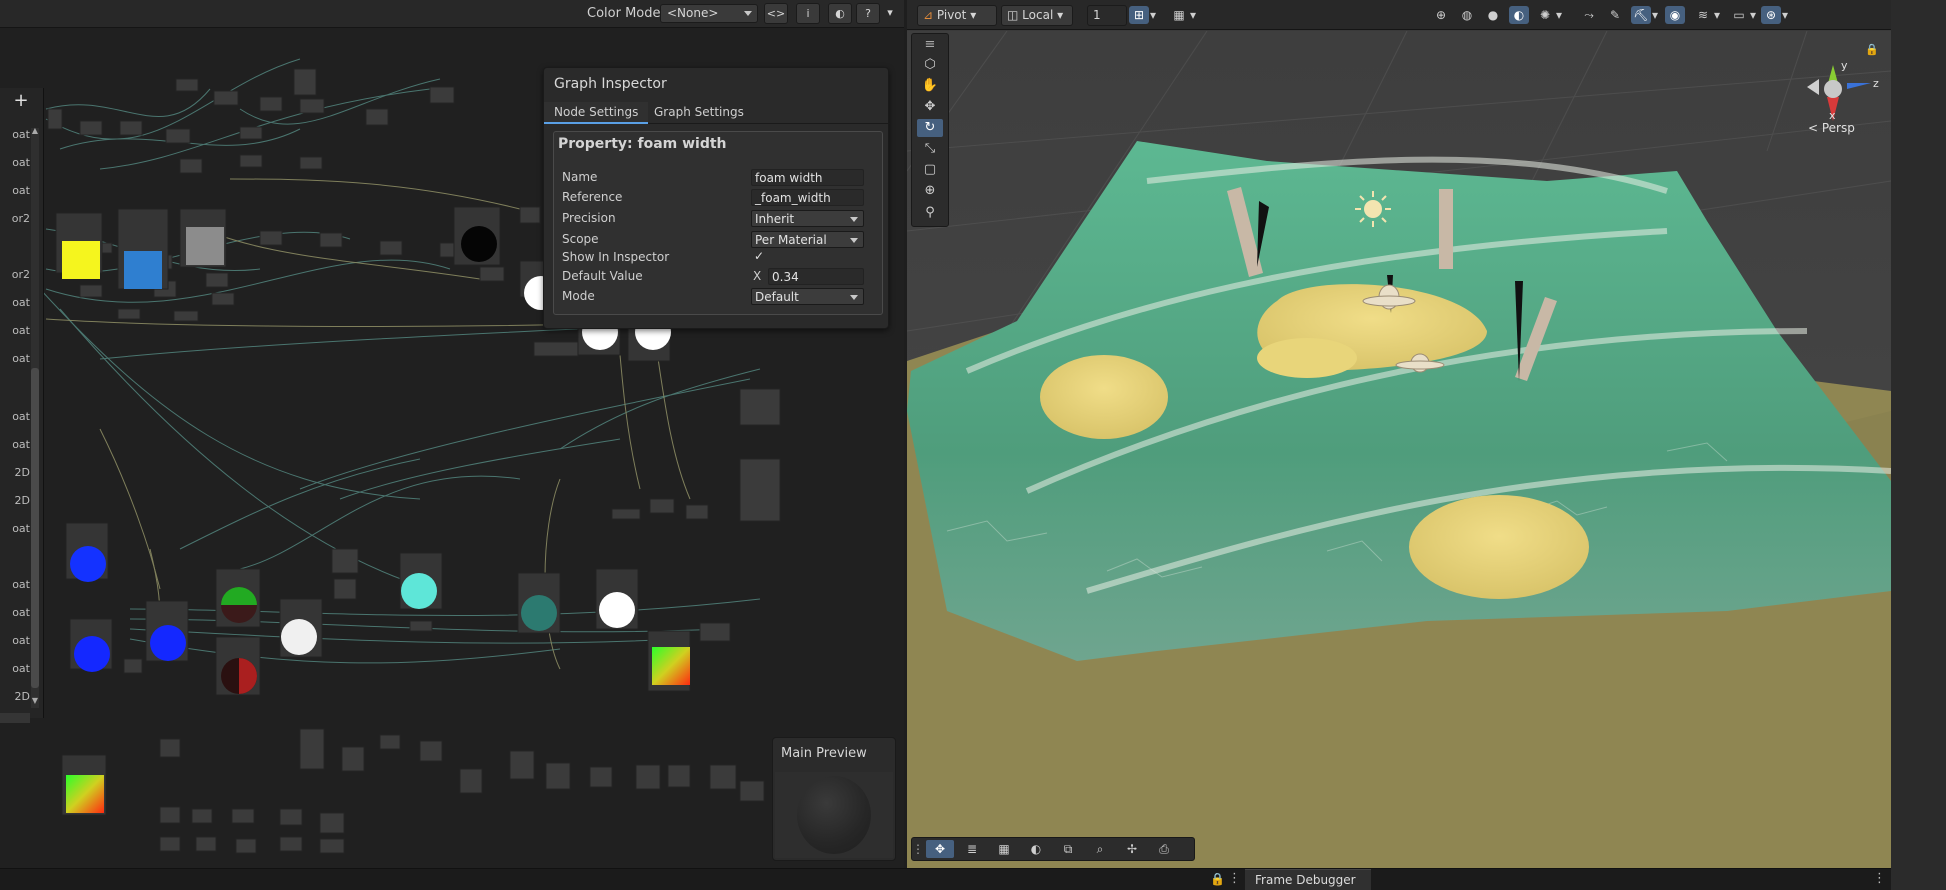 The width and height of the screenshot is (1946, 890). What do you see at coordinates (35, 131) in the screenshot?
I see `scroll-up-icon: ▲` at bounding box center [35, 131].